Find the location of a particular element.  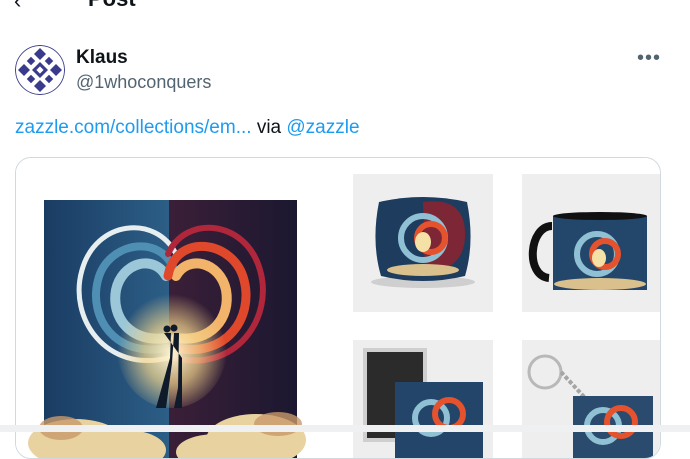

media-item-magnet is located at coordinates (423, 392).